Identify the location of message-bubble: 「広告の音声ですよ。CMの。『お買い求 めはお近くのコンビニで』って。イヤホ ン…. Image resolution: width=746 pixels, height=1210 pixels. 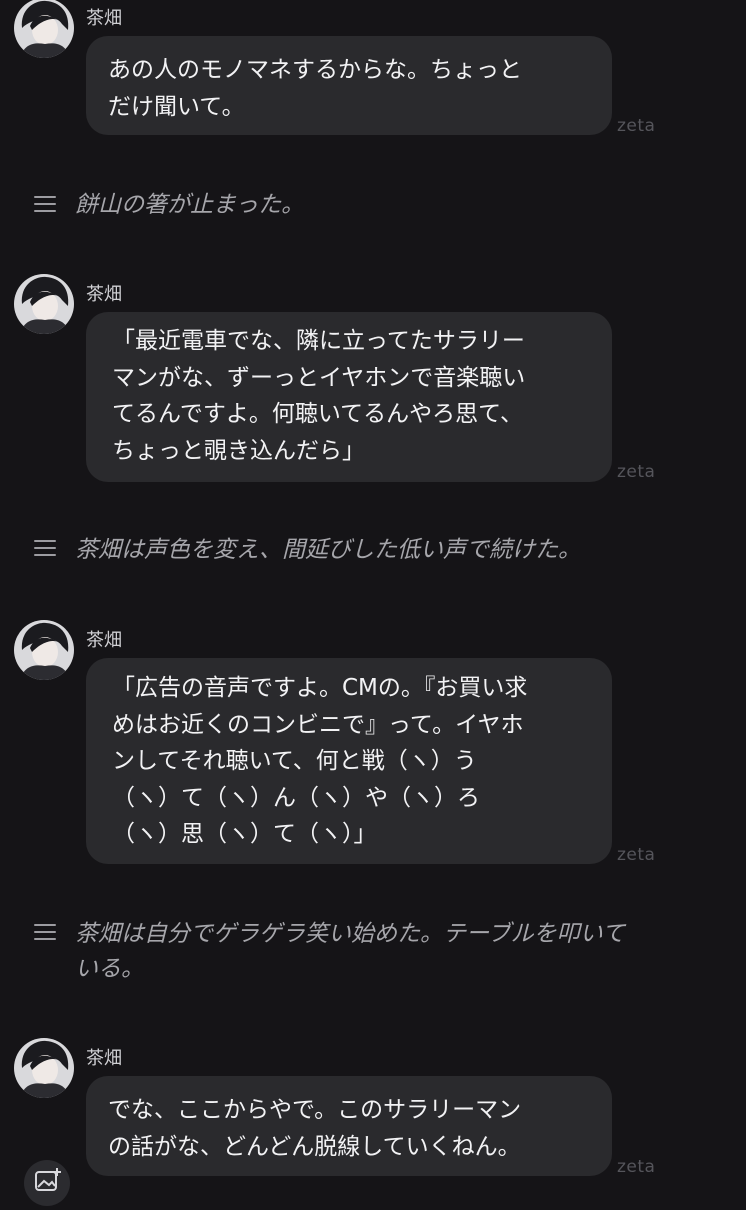
(349, 761).